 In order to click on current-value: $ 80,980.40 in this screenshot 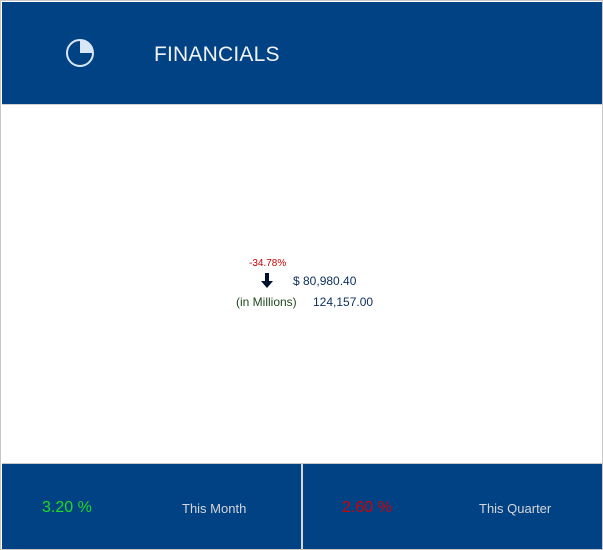, I will do `click(325, 281)`.